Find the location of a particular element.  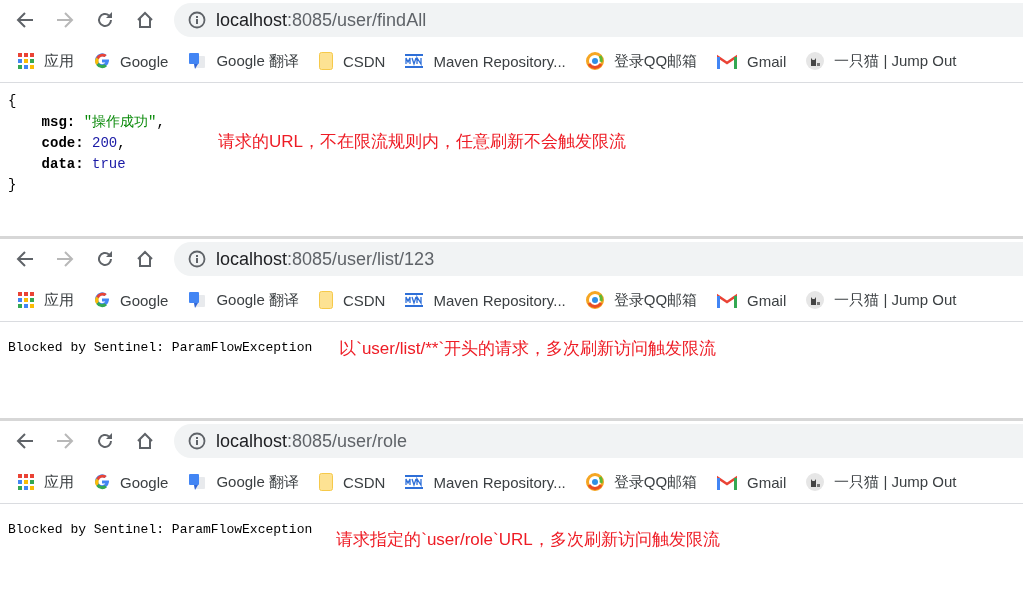

json-line: data: true is located at coordinates (83, 164).